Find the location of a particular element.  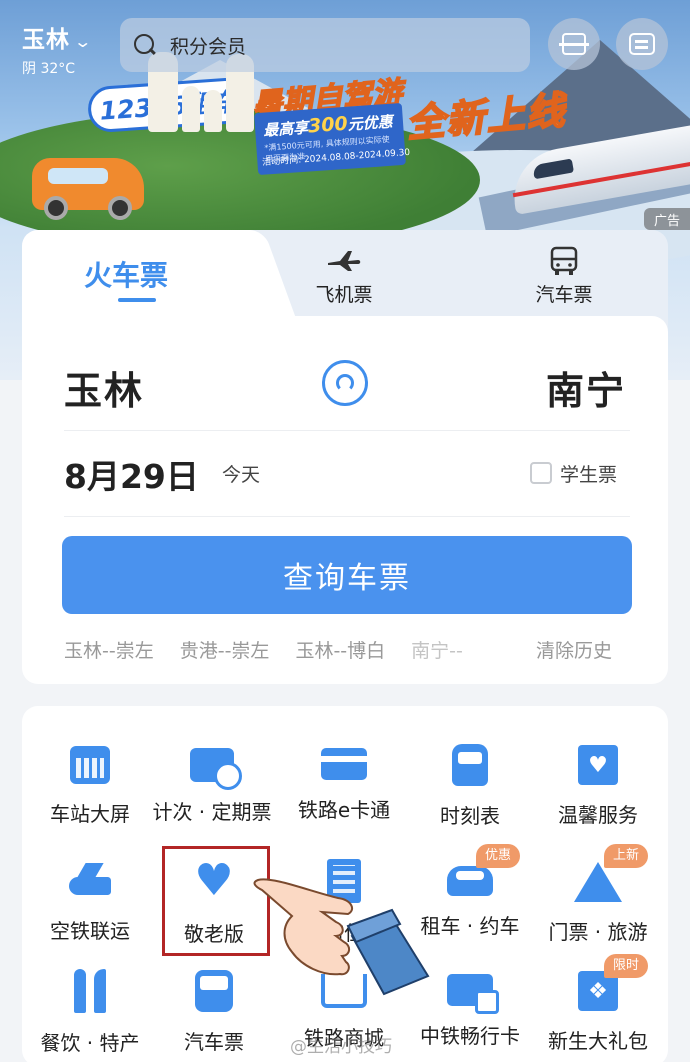

car-icon is located at coordinates (470, 881).